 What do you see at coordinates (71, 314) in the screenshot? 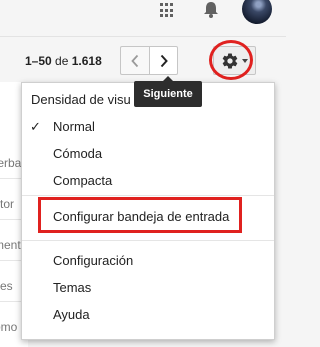
I see `help-item: Ayuda` at bounding box center [71, 314].